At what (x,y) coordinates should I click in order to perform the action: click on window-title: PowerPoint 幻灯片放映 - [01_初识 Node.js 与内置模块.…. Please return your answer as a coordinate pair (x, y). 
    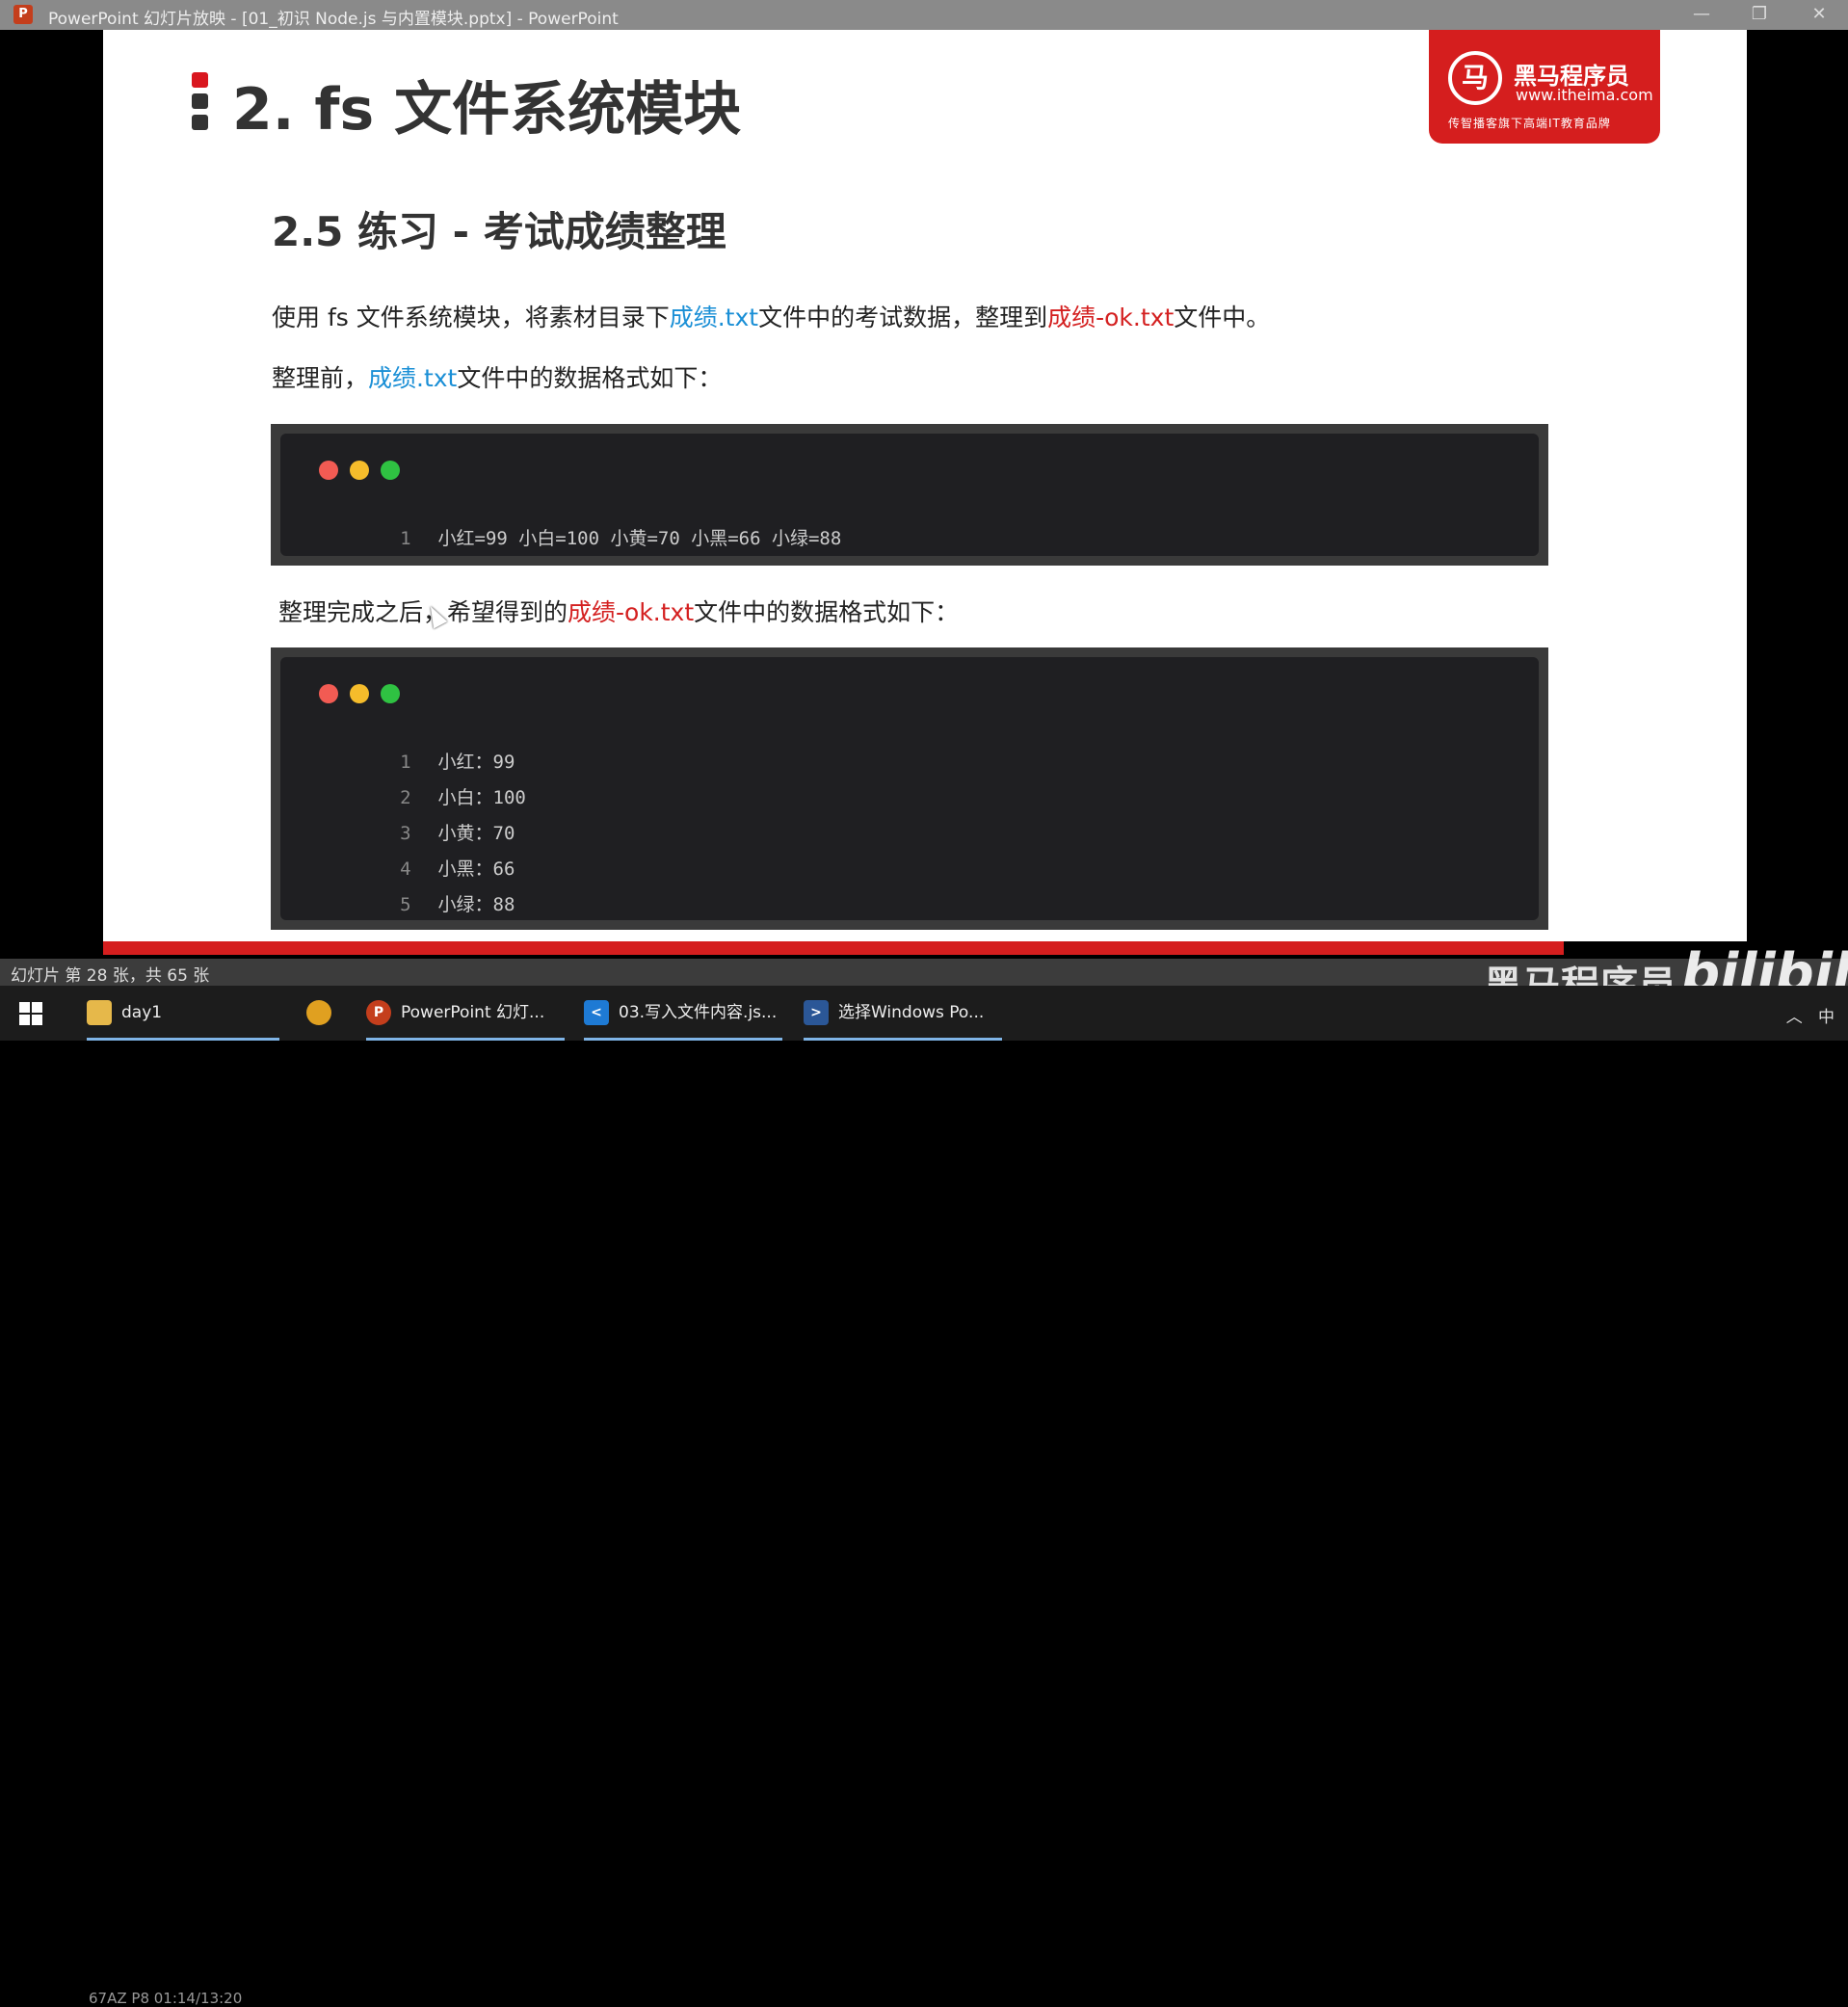
    Looking at the image, I should click on (333, 19).